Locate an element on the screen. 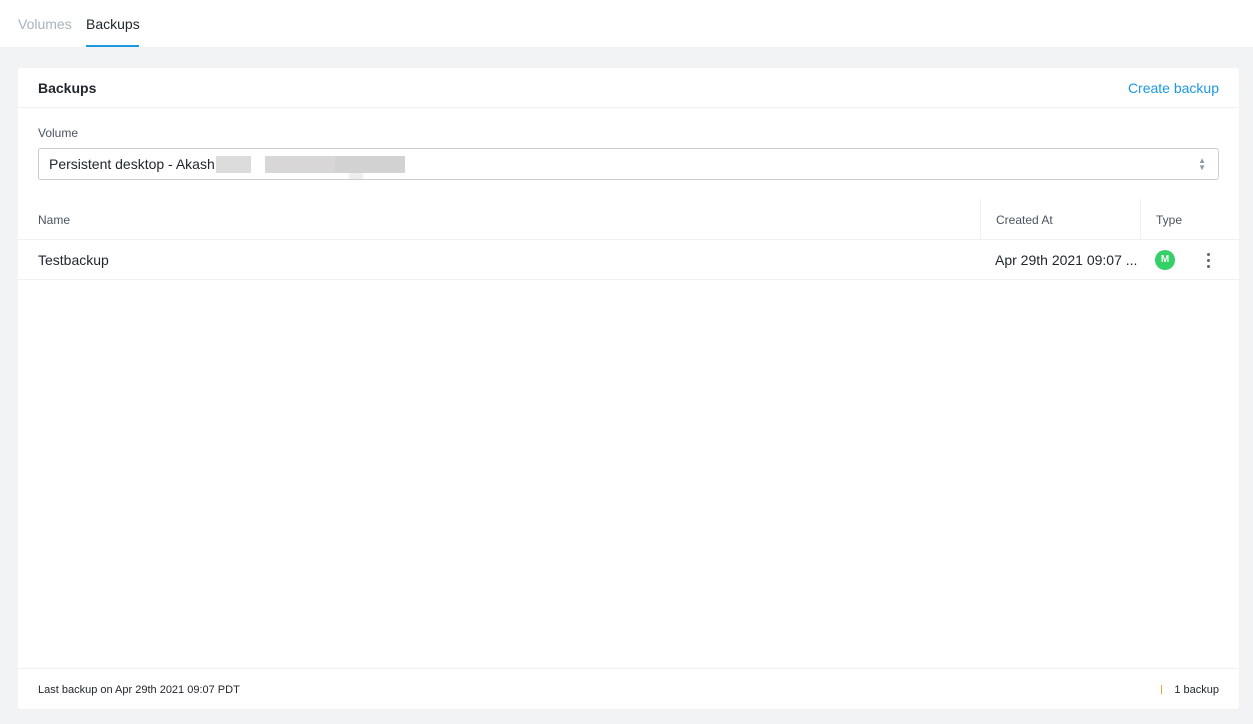  last-backup-text: Last backup on Apr 29th 2021 09:07 PDT is located at coordinates (139, 690).